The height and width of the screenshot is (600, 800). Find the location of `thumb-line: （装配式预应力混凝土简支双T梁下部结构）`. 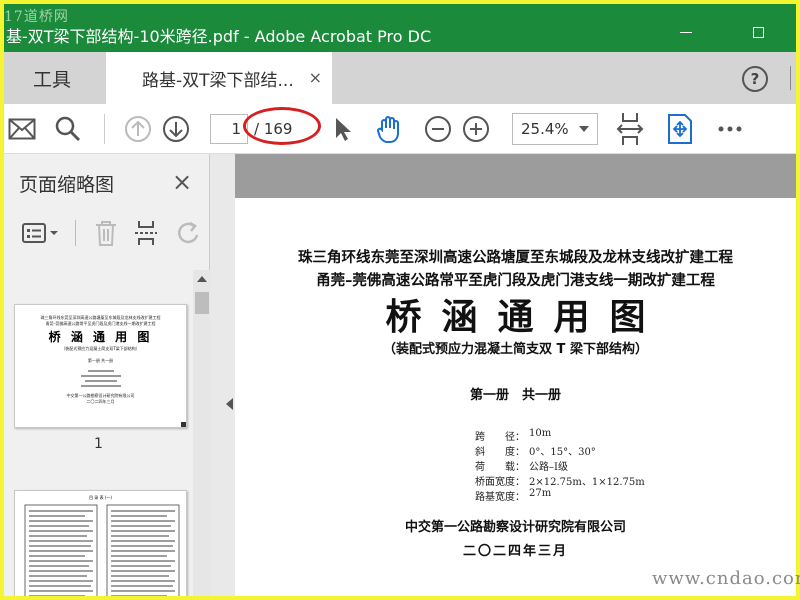

thumb-line: （装配式预应力混凝土简支双T梁下部结构） is located at coordinates (100, 348).